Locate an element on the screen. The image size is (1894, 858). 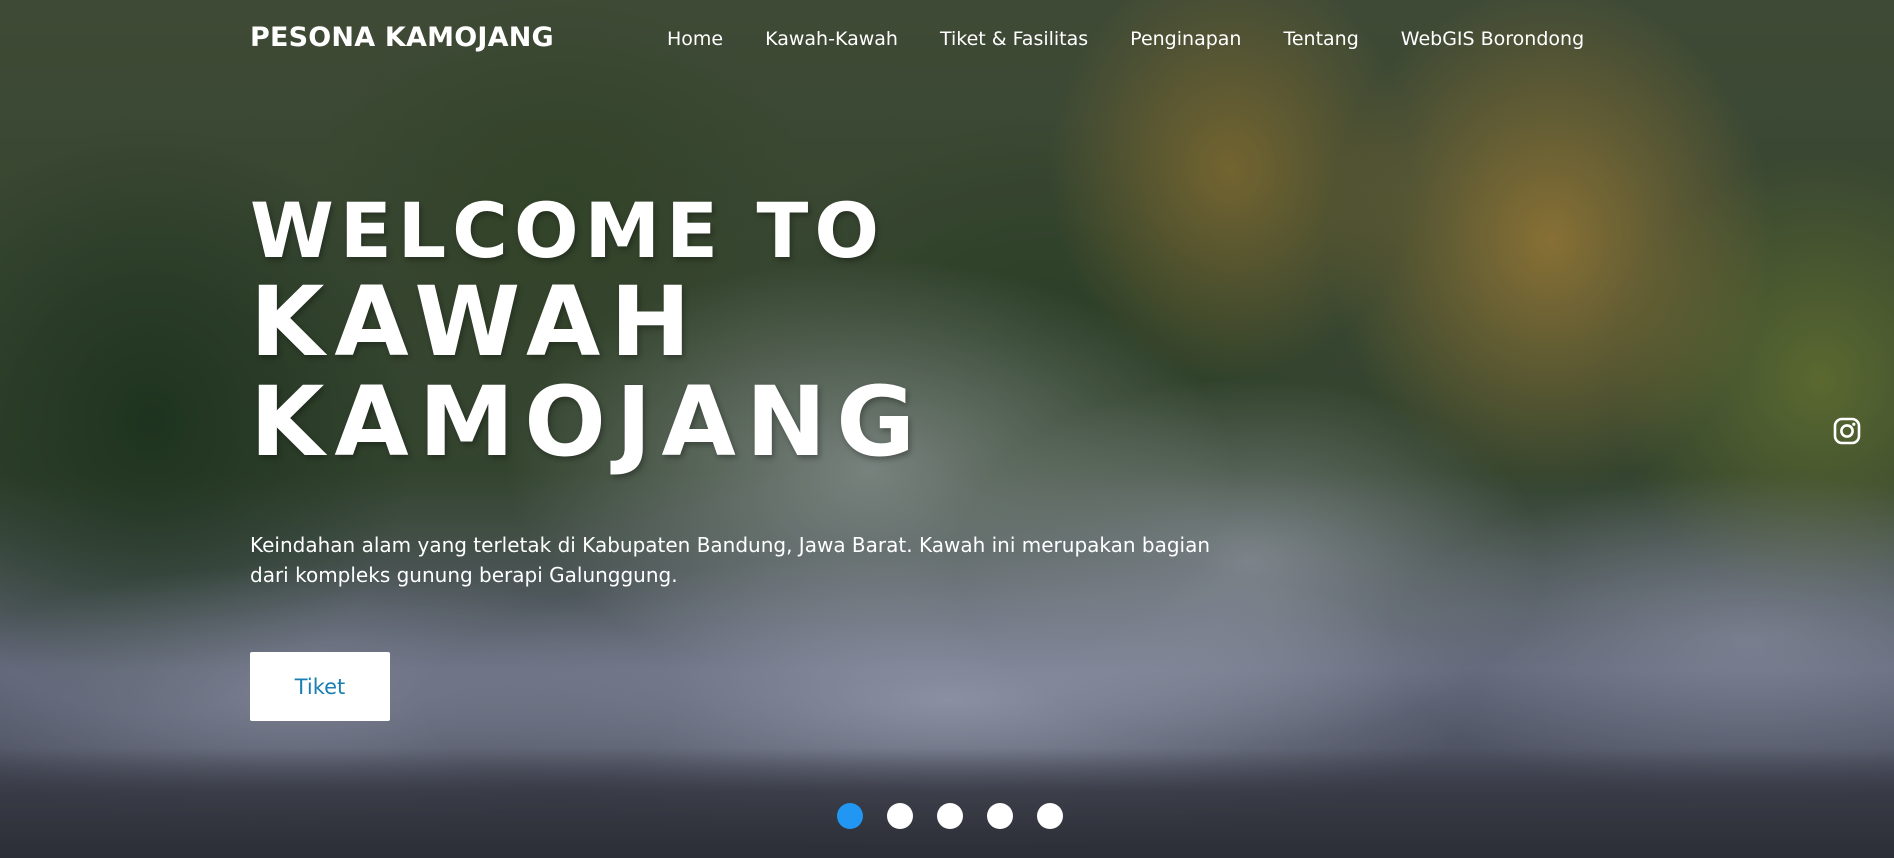
instagram-icon-svg is located at coordinates (1847, 431).